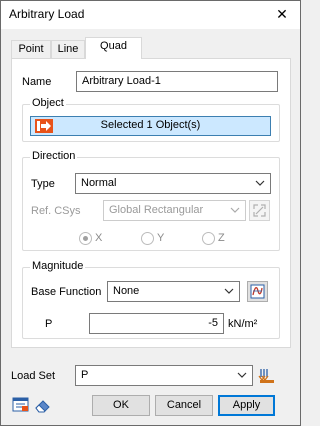 Image resolution: width=320 pixels, height=426 pixels. Describe the element at coordinates (85, 375) in the screenshot. I see `load-set-value: P` at that location.